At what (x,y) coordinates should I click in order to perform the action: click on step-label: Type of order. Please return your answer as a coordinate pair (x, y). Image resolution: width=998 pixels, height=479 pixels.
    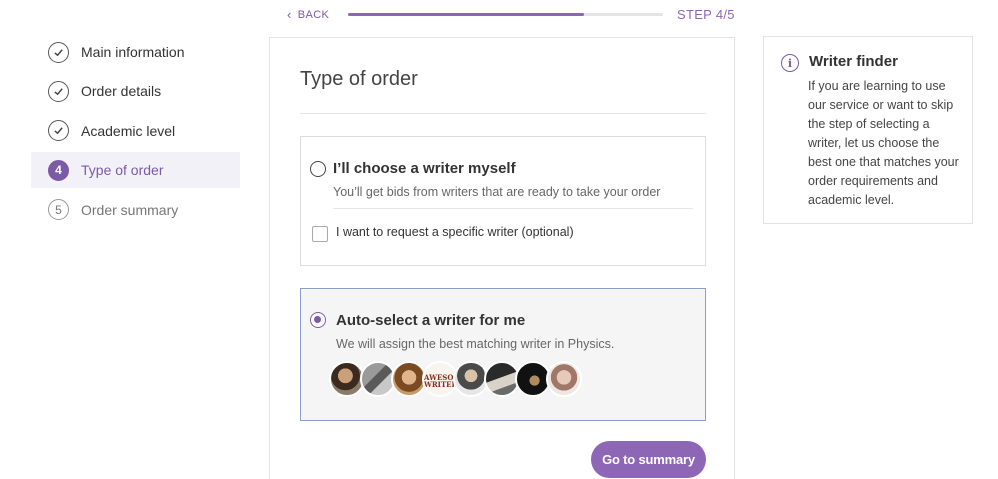
    Looking at the image, I should click on (122, 170).